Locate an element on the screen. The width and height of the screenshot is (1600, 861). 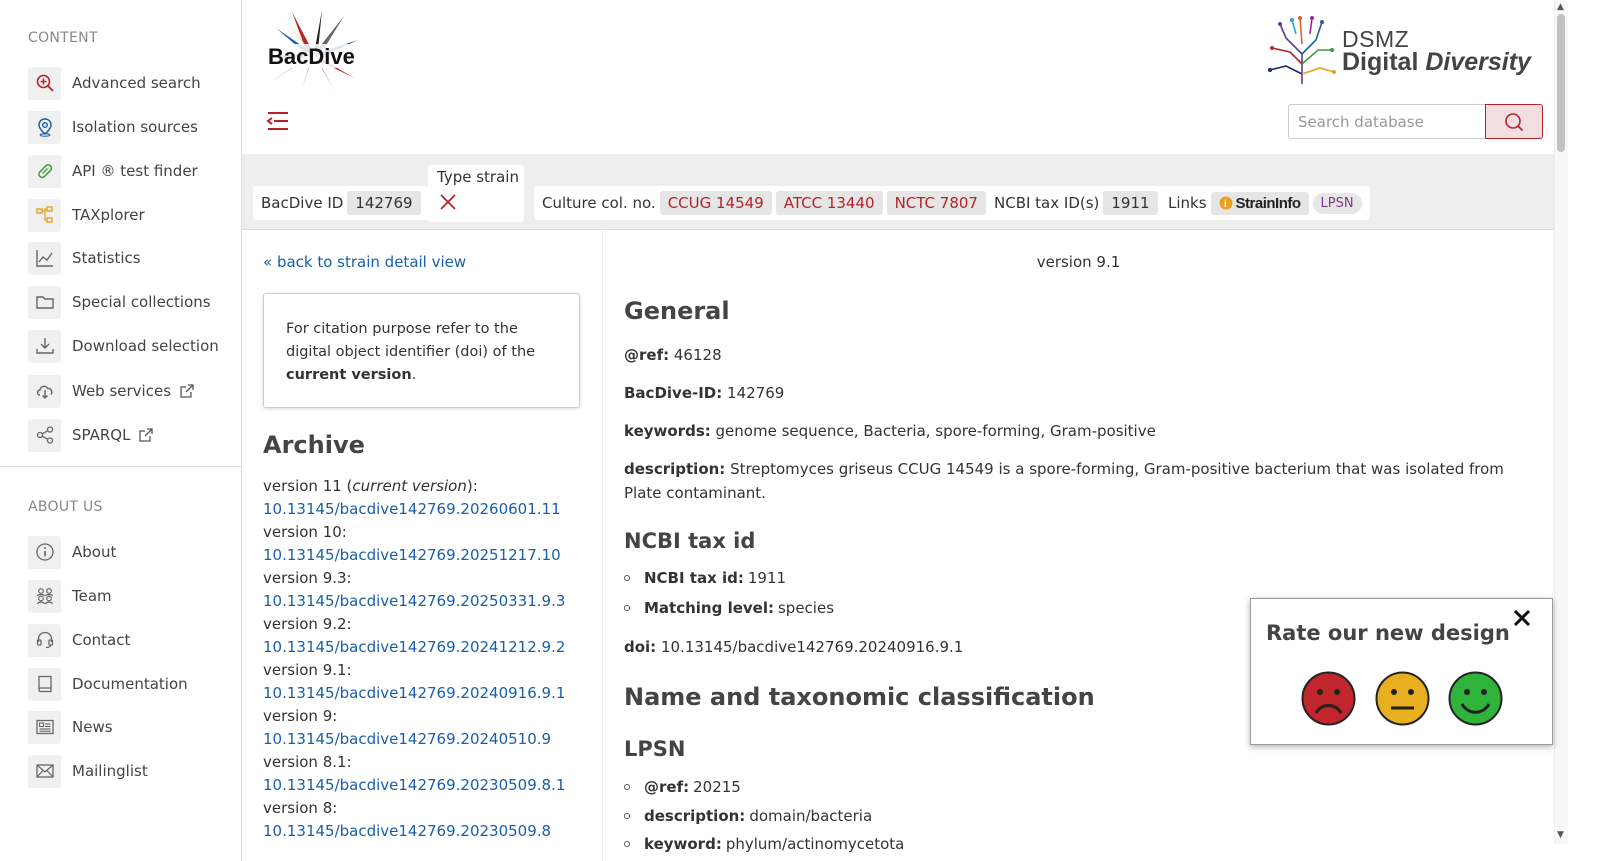
archive-doi-link: 10.13145/bacdive142769.20240916.9.1 is located at coordinates (433, 693).